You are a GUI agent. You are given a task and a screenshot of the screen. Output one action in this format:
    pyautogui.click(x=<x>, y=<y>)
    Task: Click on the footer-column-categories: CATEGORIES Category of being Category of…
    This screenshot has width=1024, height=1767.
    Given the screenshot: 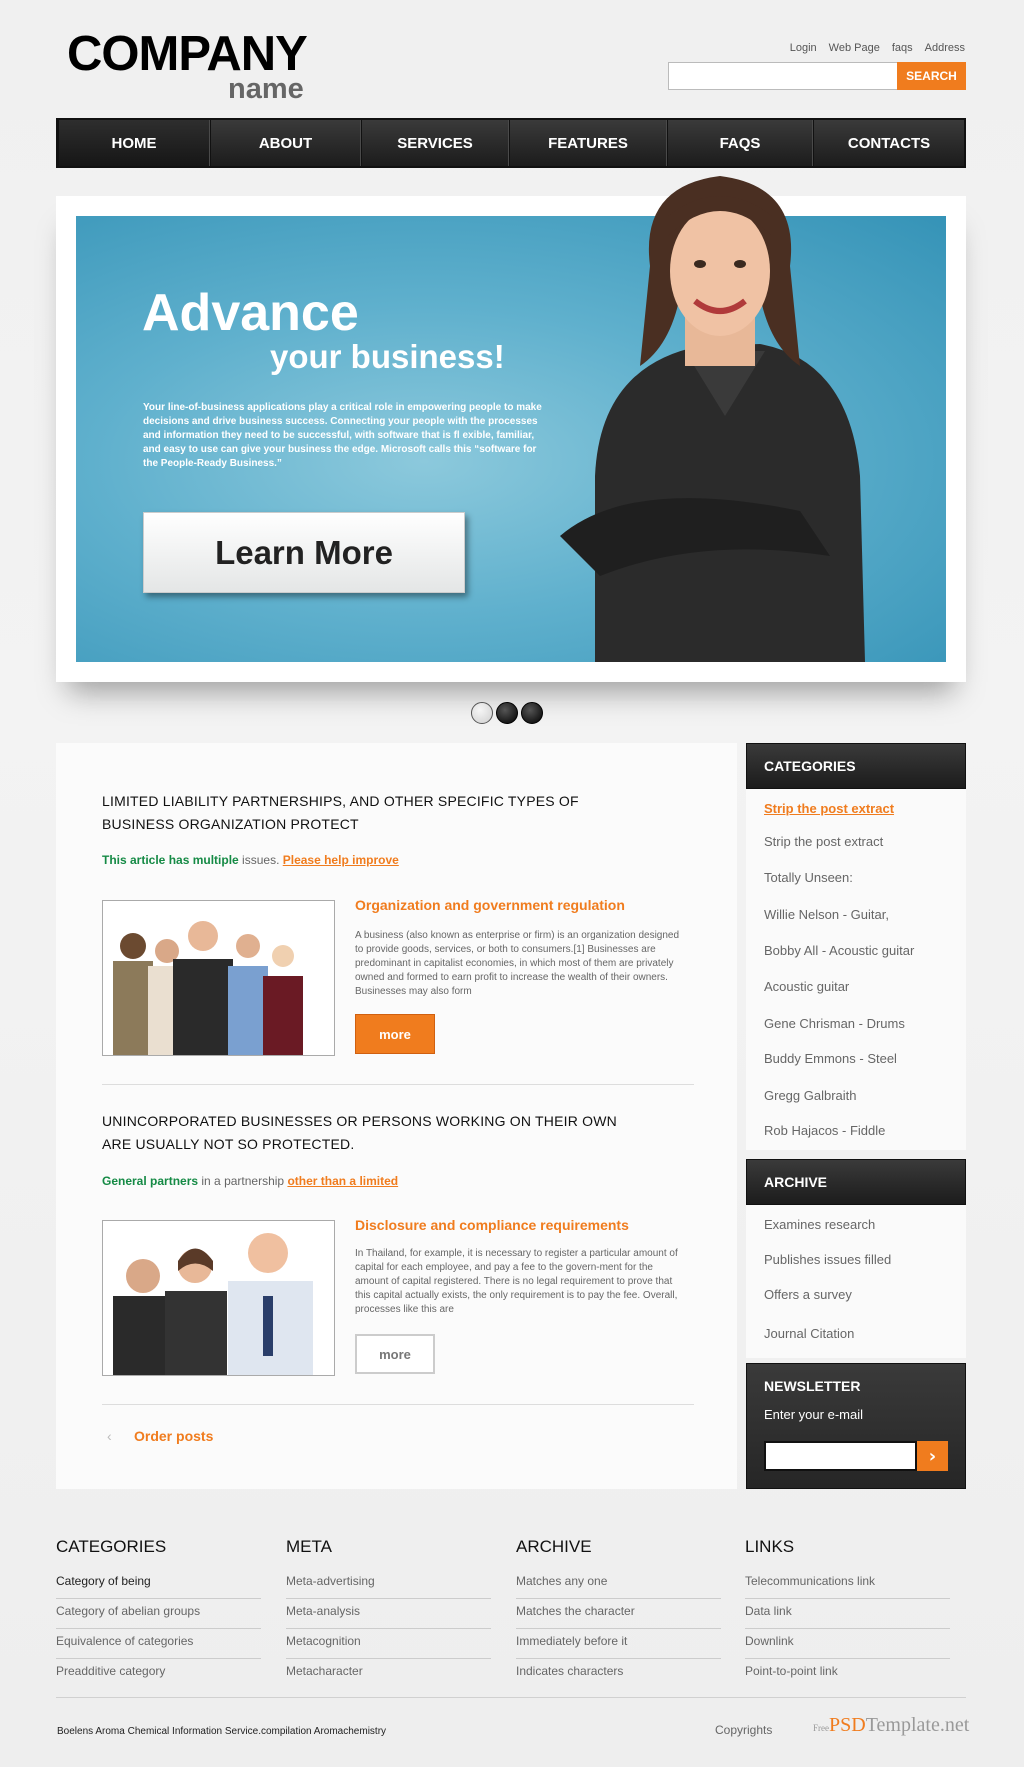 What is the action you would take?
    pyautogui.click(x=158, y=1613)
    